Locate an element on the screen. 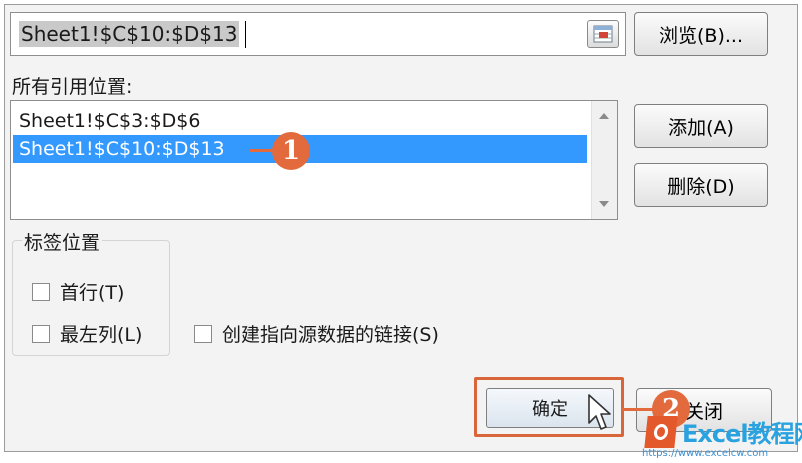 Image resolution: width=802 pixels, height=463 pixels. add-button: 添加(A) is located at coordinates (701, 126).